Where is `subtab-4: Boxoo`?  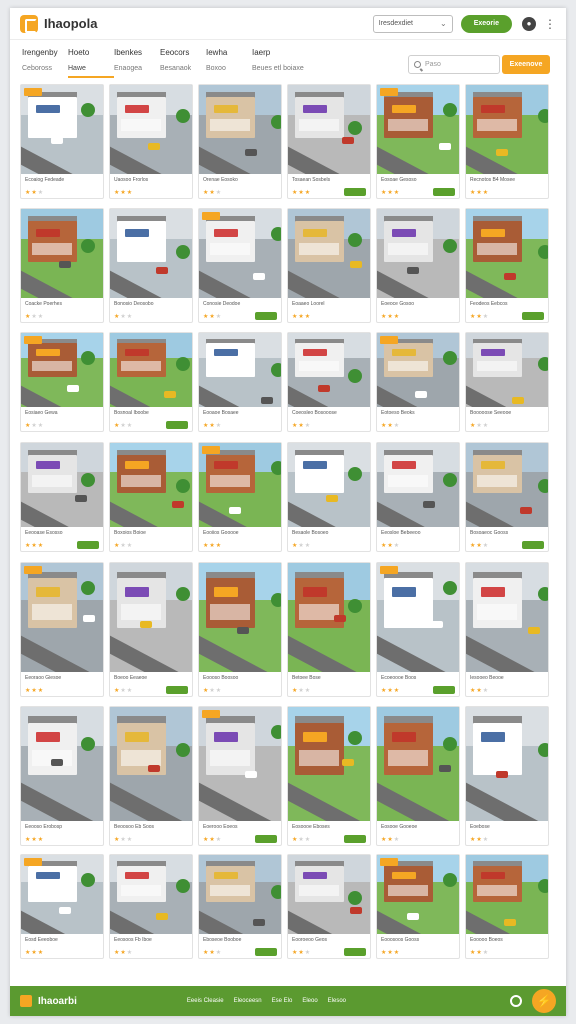
subtab-4: Boxoo is located at coordinates (229, 71).